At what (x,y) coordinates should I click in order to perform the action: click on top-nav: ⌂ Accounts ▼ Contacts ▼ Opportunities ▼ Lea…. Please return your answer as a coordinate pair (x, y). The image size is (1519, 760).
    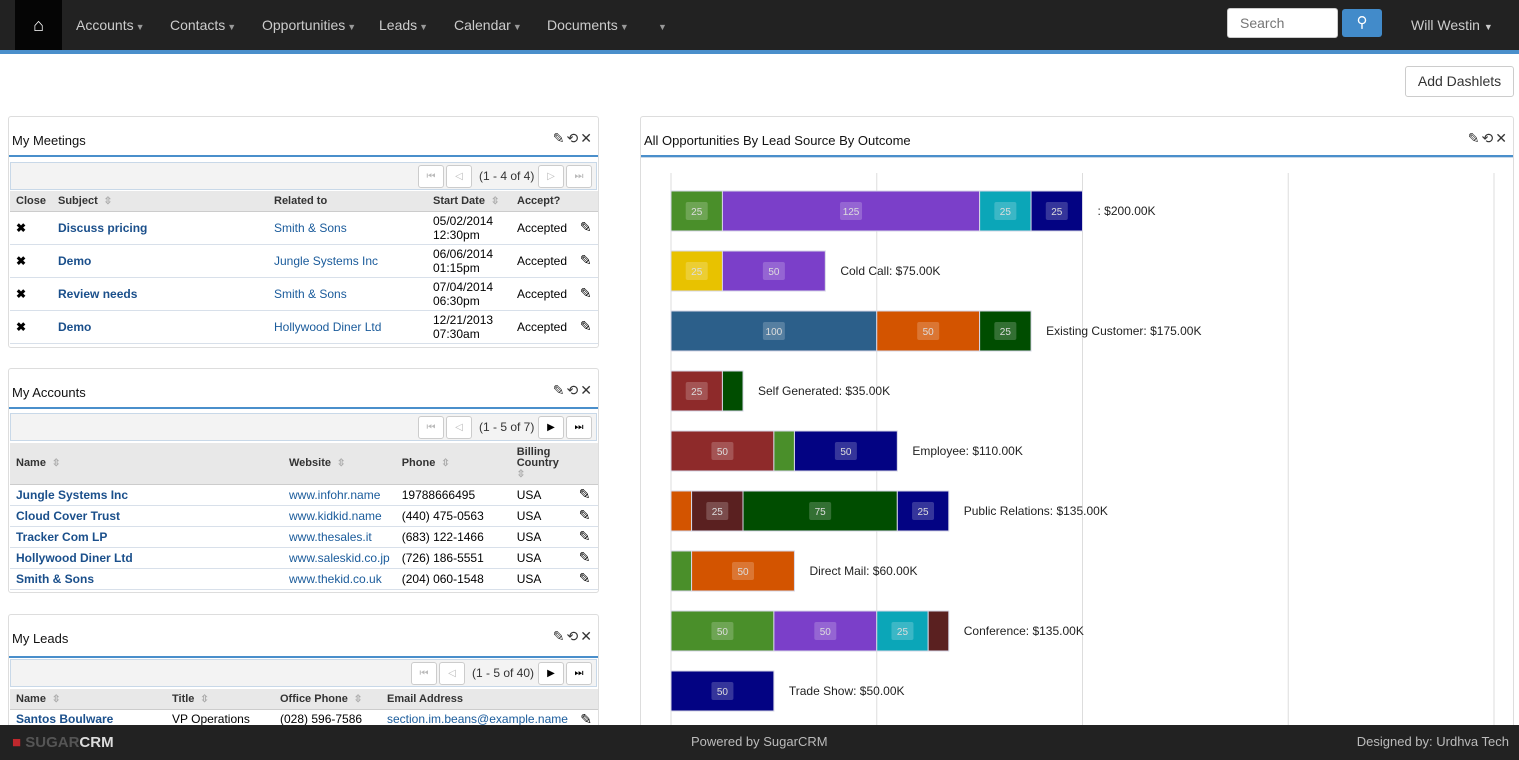
    Looking at the image, I should click on (759, 25).